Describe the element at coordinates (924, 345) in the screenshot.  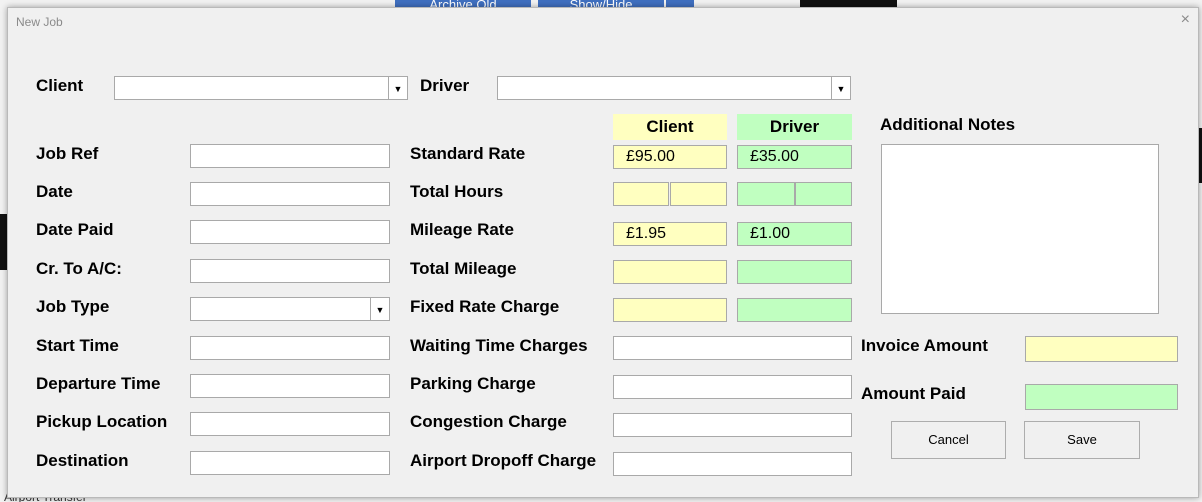
I see `invoice-amount-label: Invoice Amount` at that location.